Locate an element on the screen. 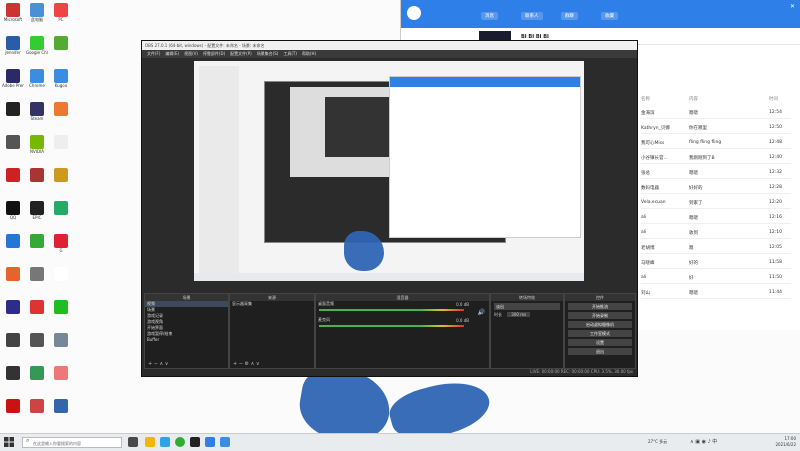  tab-groups: 群聊 is located at coordinates (569, 16).